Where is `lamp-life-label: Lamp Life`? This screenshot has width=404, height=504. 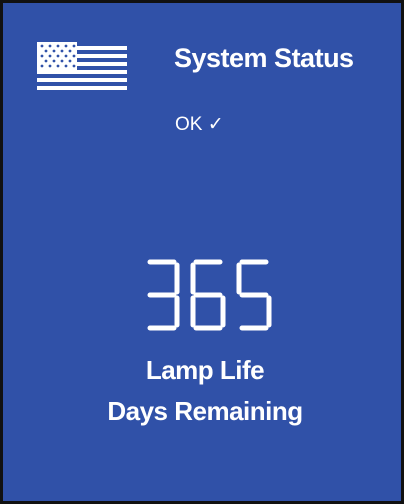
lamp-life-label: Lamp Life is located at coordinates (205, 370).